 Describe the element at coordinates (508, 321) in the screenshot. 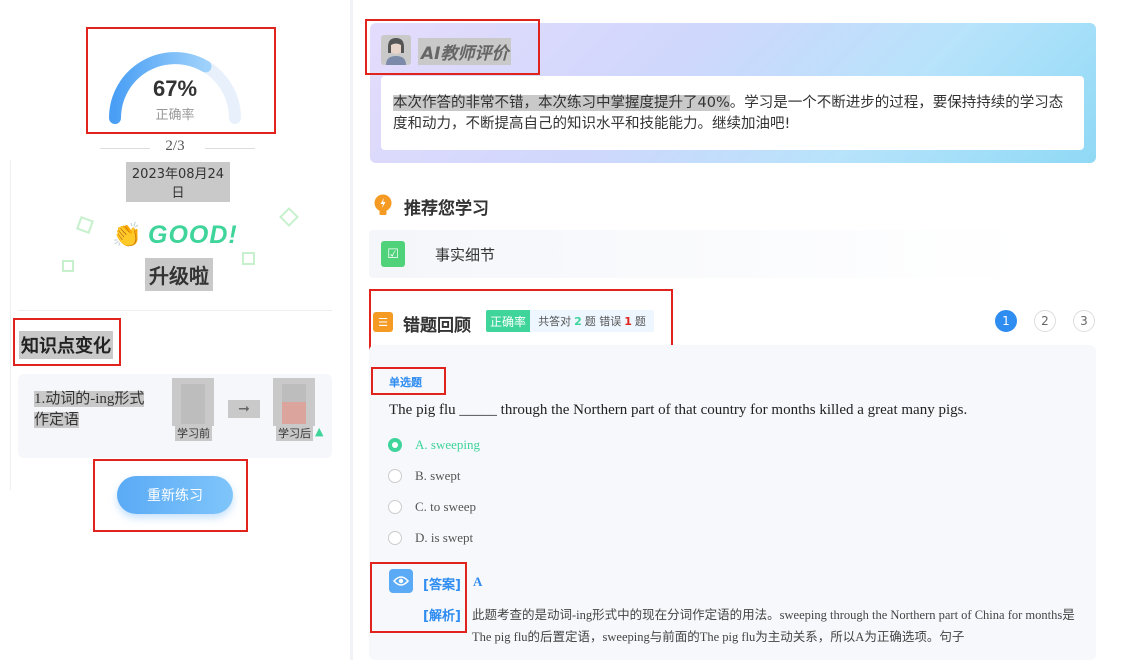

I see `accuracy-tag: 正确率` at that location.